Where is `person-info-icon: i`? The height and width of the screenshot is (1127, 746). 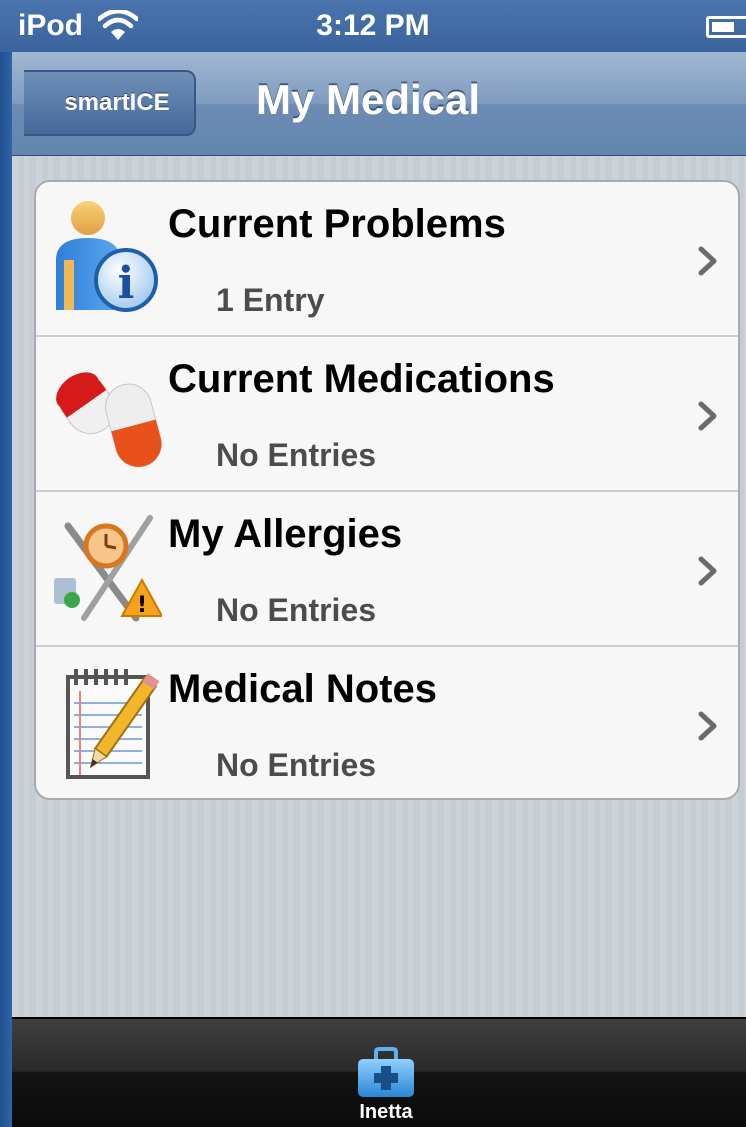 person-info-icon: i is located at coordinates (107, 256).